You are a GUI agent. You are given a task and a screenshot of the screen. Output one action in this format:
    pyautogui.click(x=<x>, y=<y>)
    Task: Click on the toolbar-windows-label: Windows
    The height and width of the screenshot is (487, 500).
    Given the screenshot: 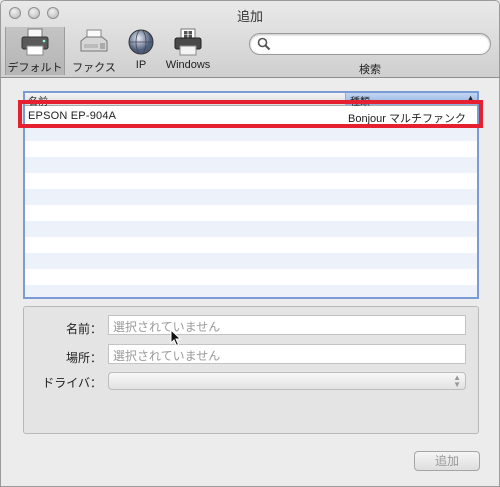 What is the action you would take?
    pyautogui.click(x=188, y=65)
    